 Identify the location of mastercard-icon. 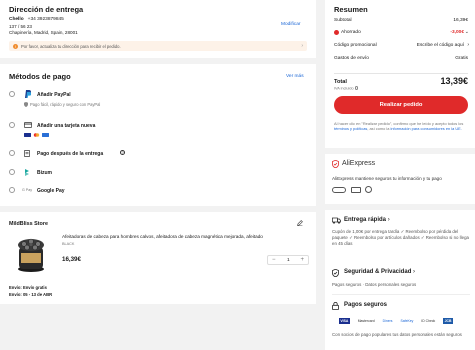
(36, 135).